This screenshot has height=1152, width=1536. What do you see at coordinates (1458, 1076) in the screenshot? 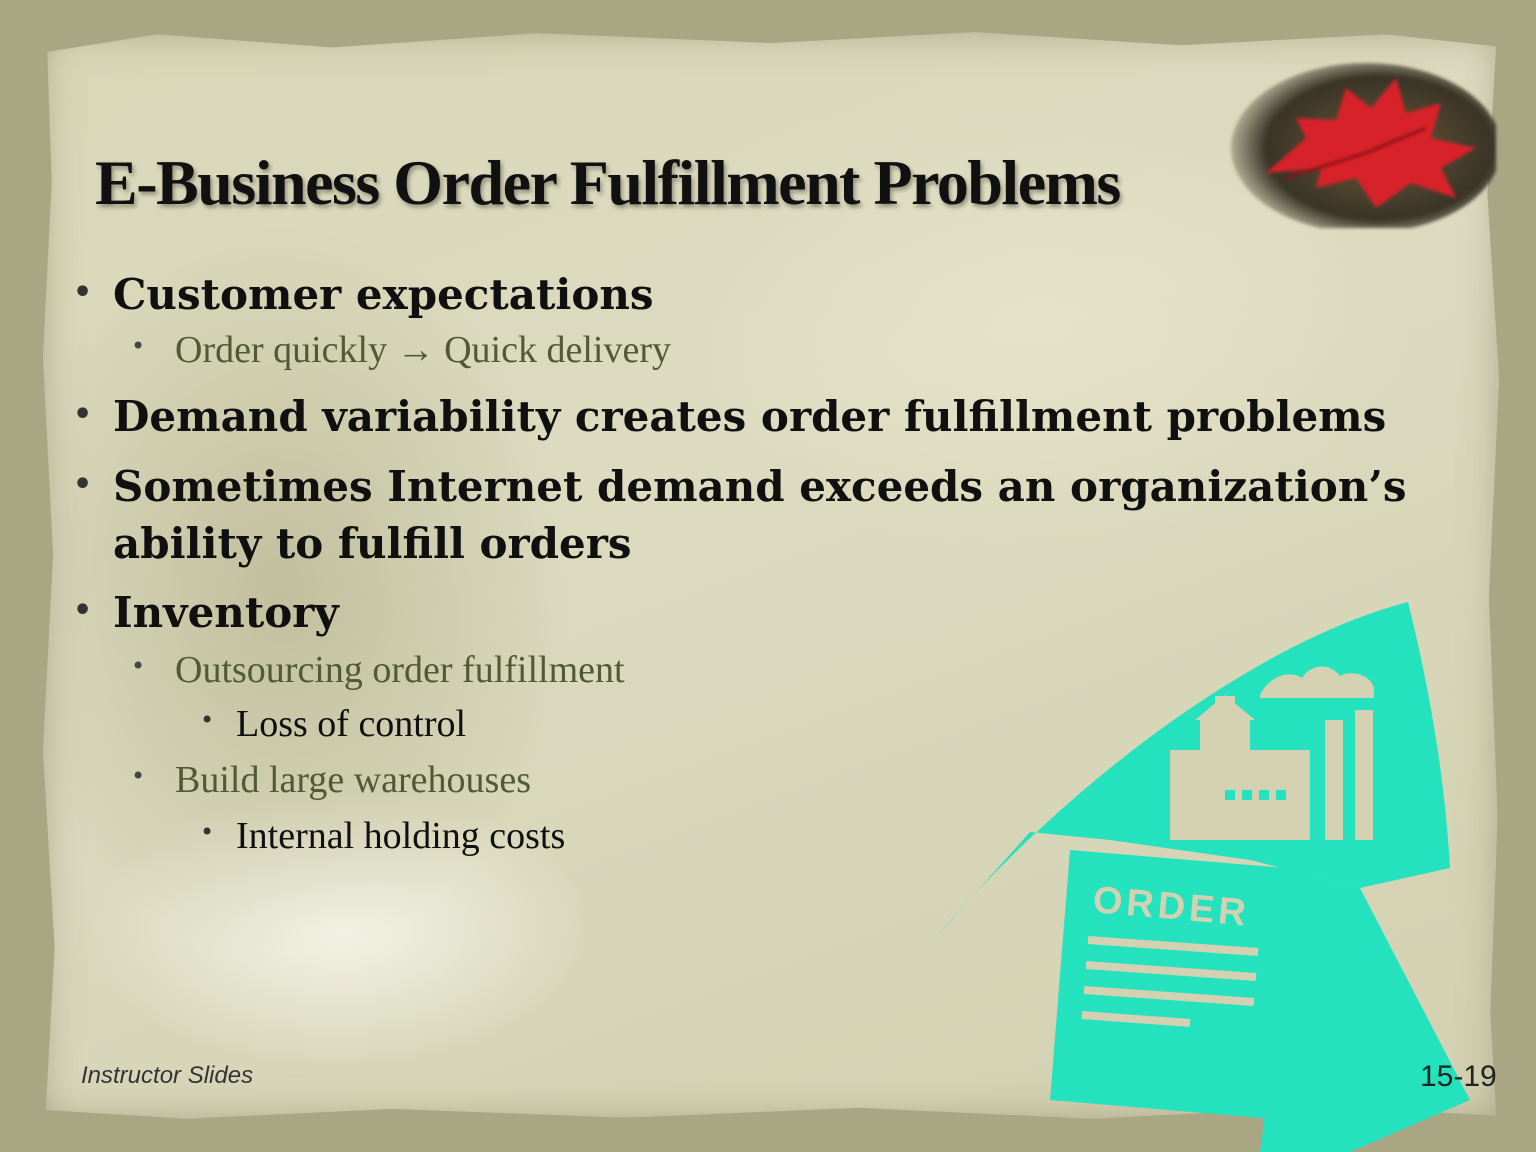
I see `slide-number: 15-19` at bounding box center [1458, 1076].